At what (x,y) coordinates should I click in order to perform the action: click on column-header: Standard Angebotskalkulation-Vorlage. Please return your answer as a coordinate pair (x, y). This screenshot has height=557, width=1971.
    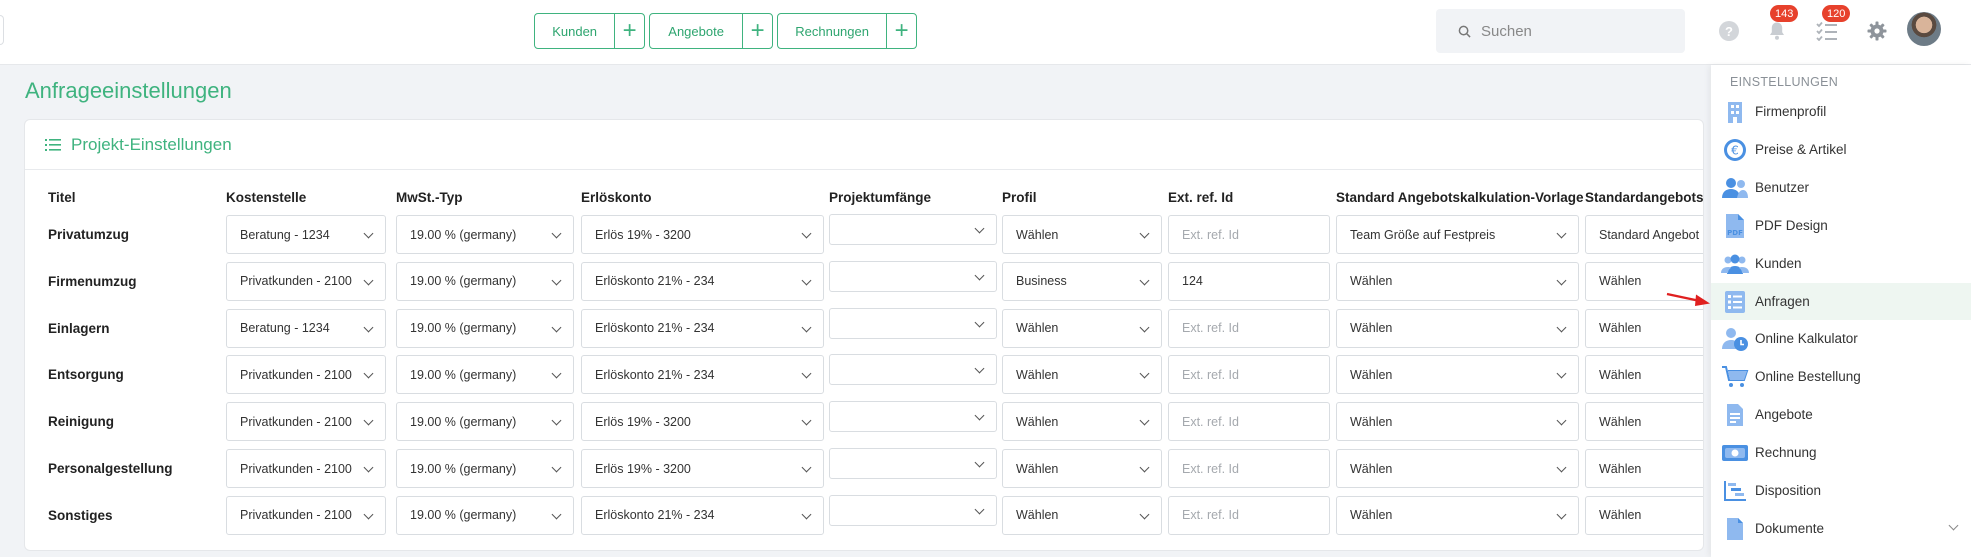
    Looking at the image, I should click on (1460, 197).